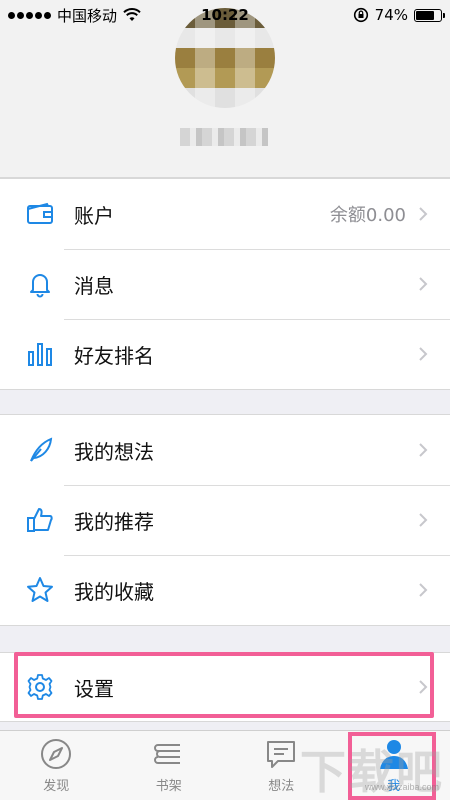 This screenshot has width=450, height=800. What do you see at coordinates (166, 754) in the screenshot?
I see `bookshelf-icon` at bounding box center [166, 754].